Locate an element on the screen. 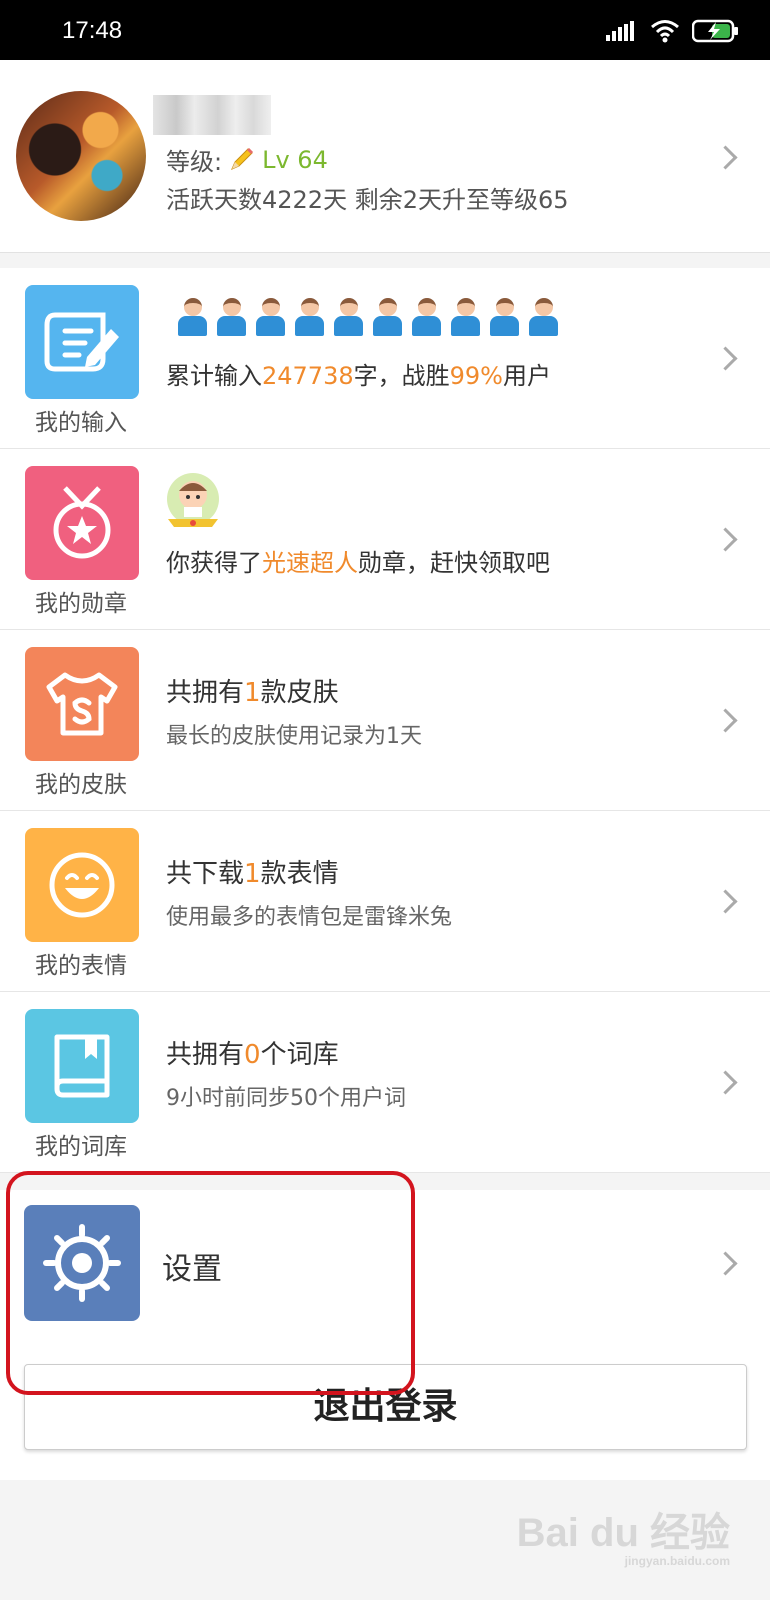 The image size is (770, 1600). skins-subtitle: 最长的皮肤使用记录为1天 is located at coordinates (294, 736).